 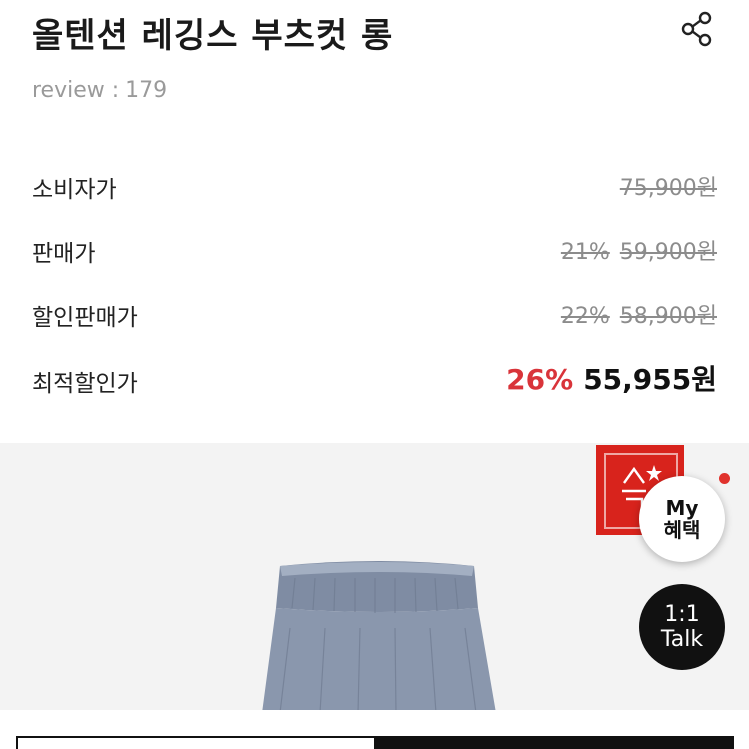 What do you see at coordinates (540, 379) in the screenshot?
I see `discount-percent: 26%` at bounding box center [540, 379].